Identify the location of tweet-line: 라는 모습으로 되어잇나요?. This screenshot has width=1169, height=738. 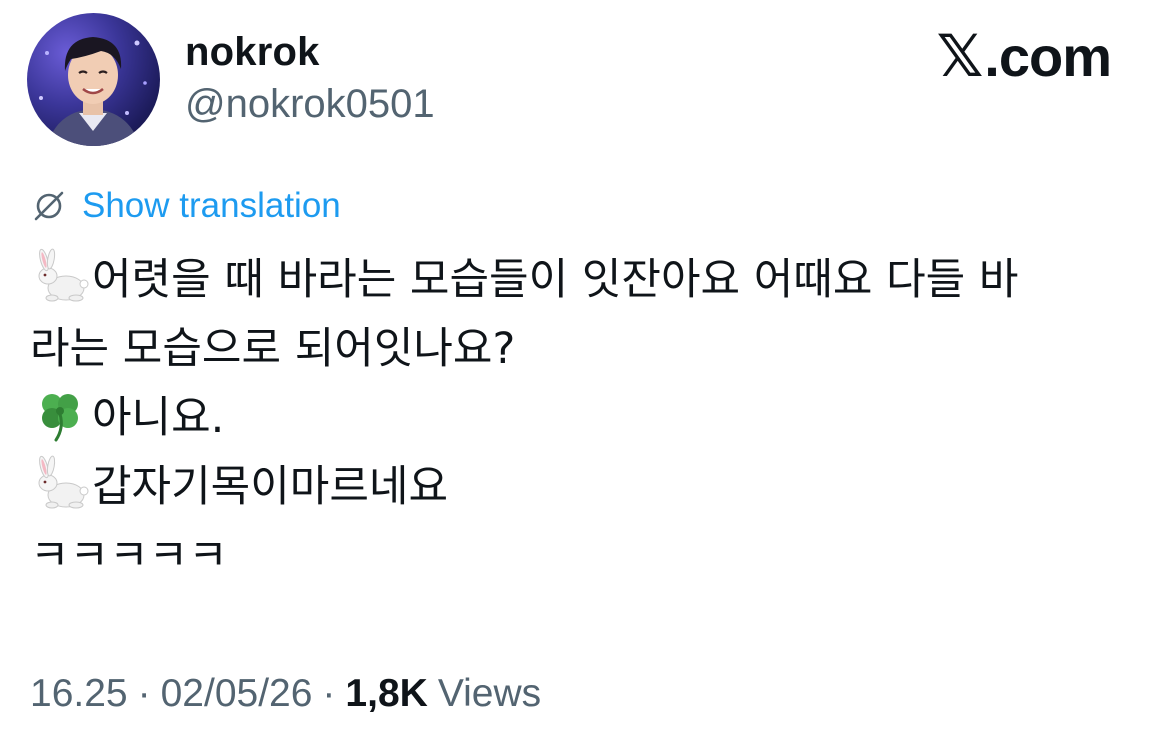
(580, 349).